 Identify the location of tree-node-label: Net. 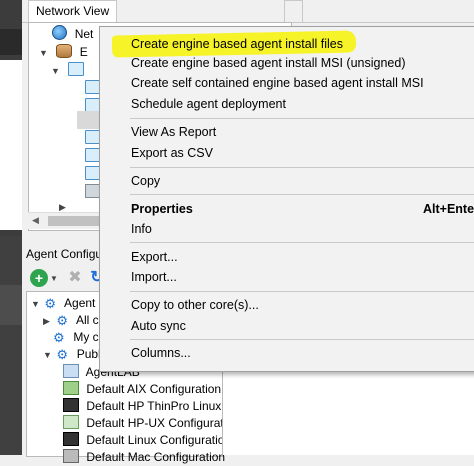
(84, 34).